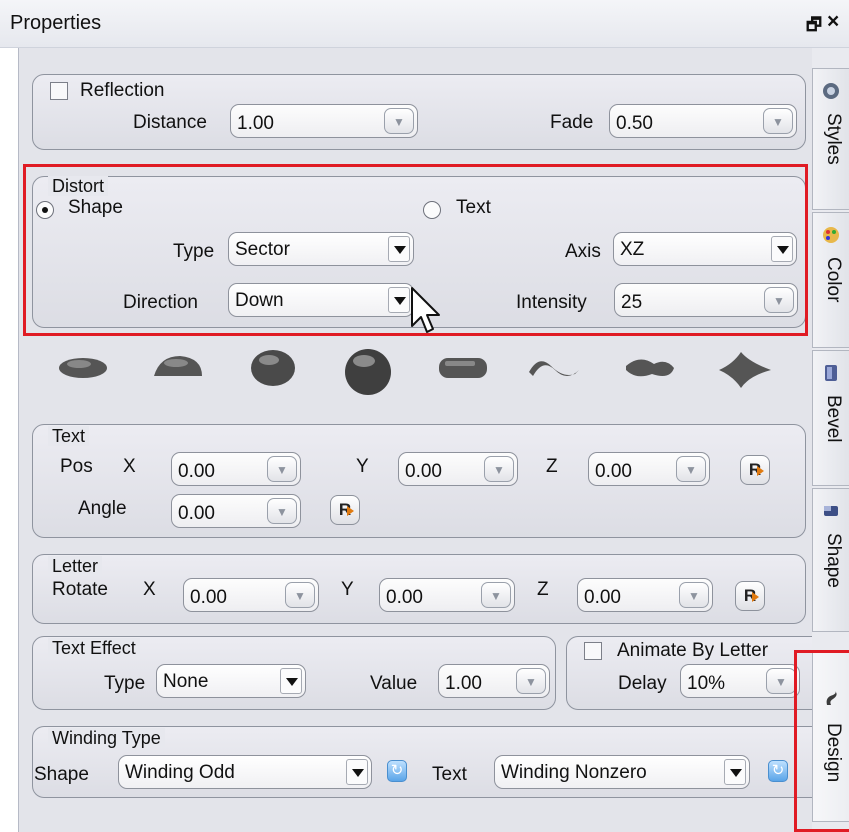 This screenshot has width=849, height=832. I want to click on axis-dropdown: XZ, so click(705, 249).